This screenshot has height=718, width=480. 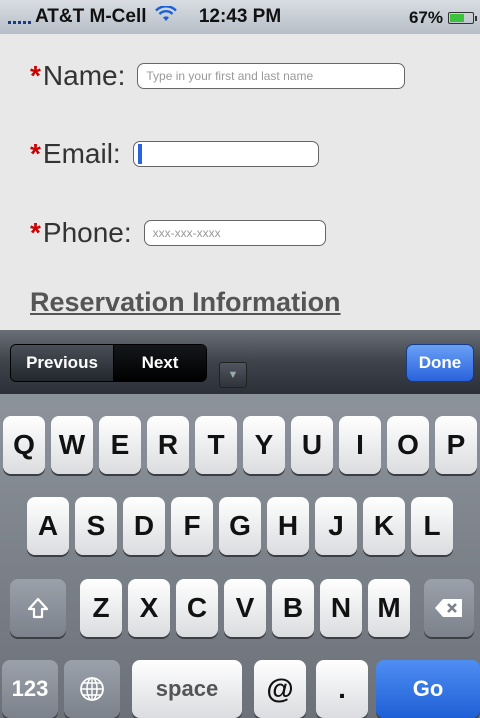 I want to click on key-g: G, so click(x=240, y=526).